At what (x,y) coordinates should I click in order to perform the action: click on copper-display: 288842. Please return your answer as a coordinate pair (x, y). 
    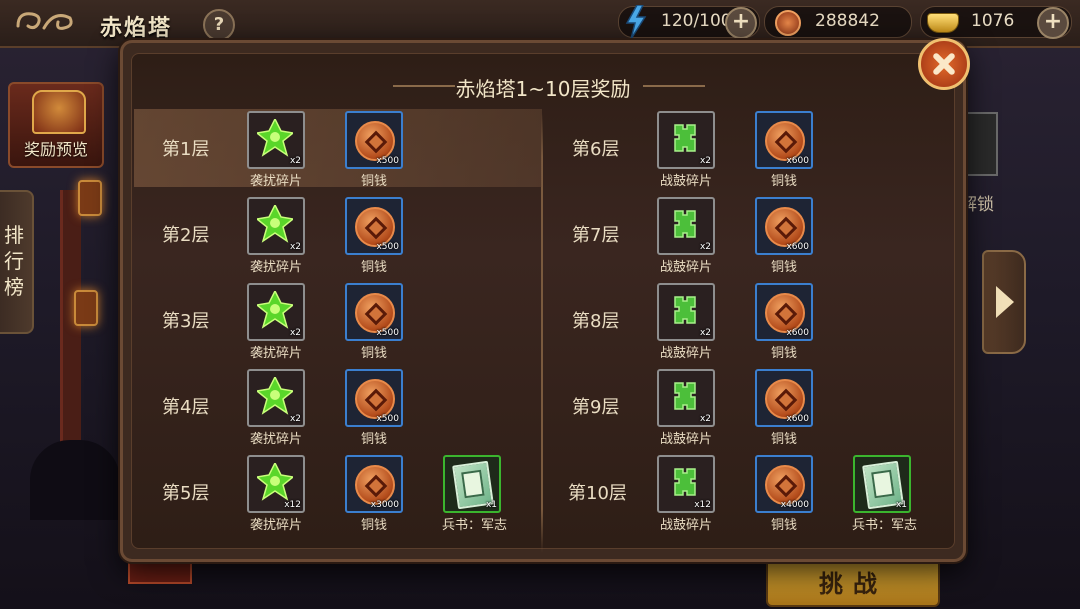
    Looking at the image, I should click on (838, 22).